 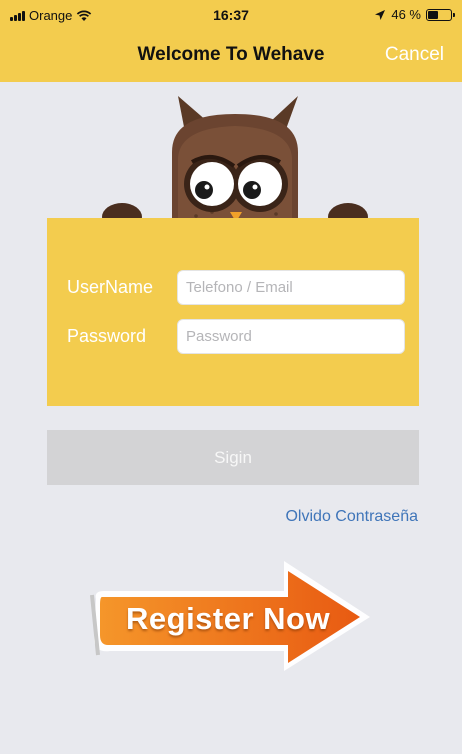 What do you see at coordinates (406, 14) in the screenshot?
I see `battery-percent: 46 %` at bounding box center [406, 14].